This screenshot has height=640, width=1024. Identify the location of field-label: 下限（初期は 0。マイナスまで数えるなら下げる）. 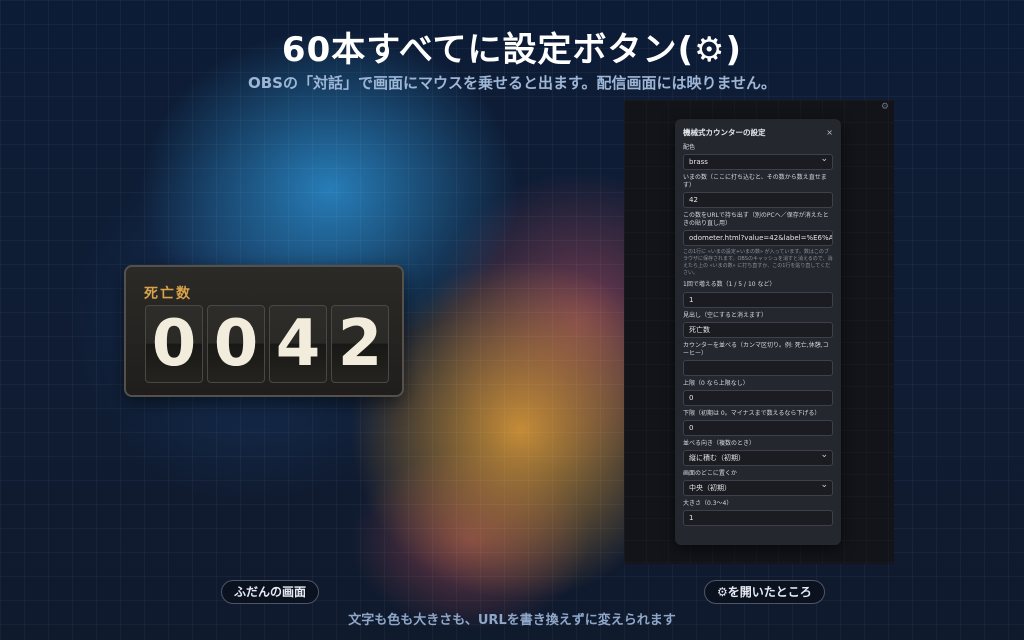
(752, 413).